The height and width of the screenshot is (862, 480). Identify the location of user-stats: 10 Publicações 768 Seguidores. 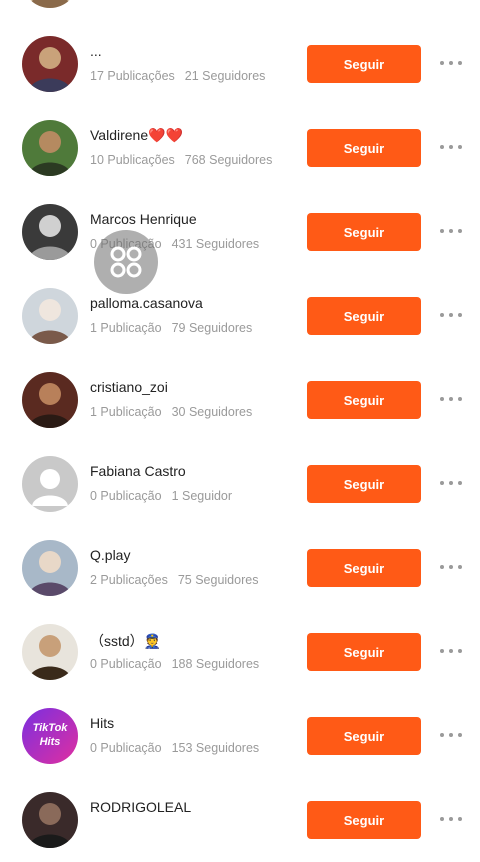
(181, 160).